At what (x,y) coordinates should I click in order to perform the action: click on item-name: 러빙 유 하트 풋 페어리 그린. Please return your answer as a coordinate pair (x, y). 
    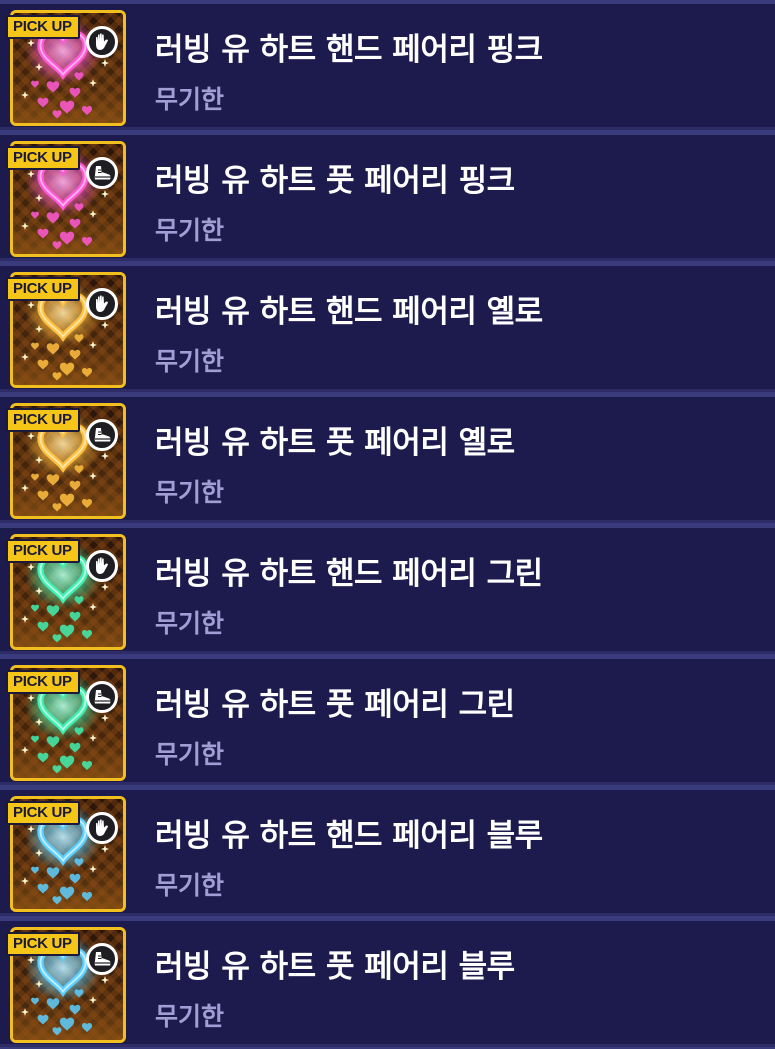
    Looking at the image, I should click on (335, 705).